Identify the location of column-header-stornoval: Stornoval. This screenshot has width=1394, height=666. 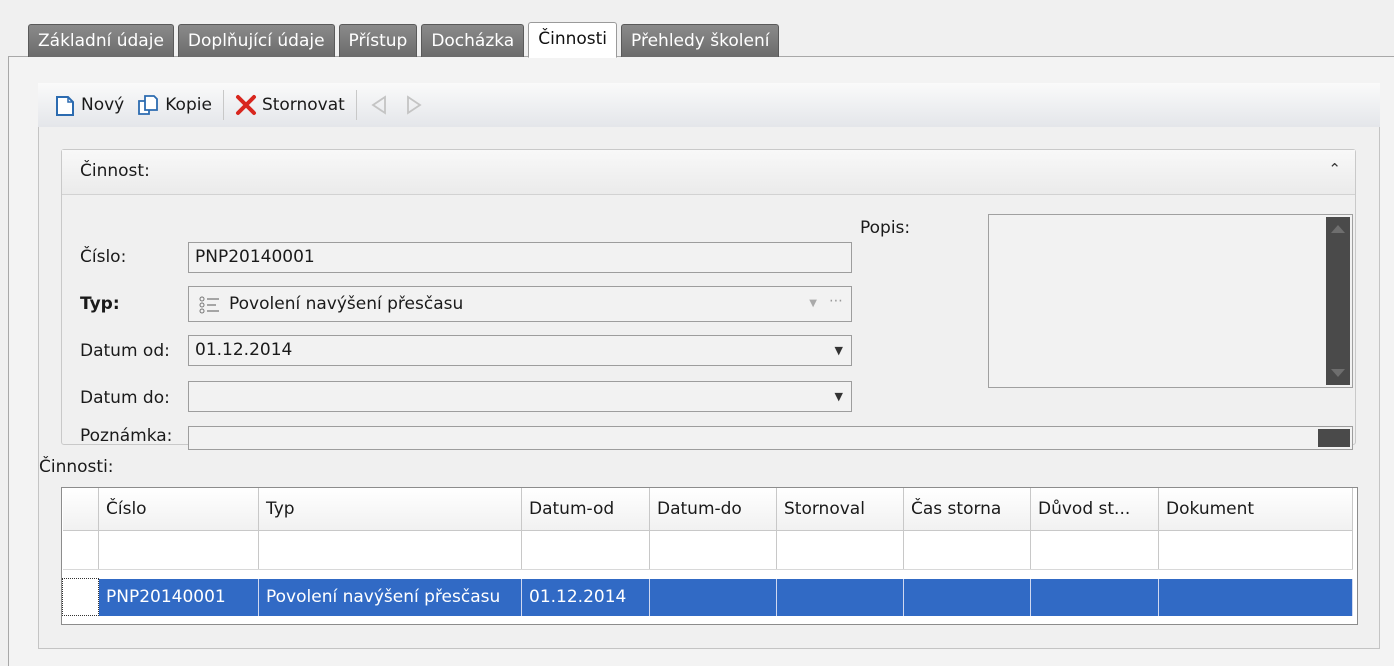
(840, 509).